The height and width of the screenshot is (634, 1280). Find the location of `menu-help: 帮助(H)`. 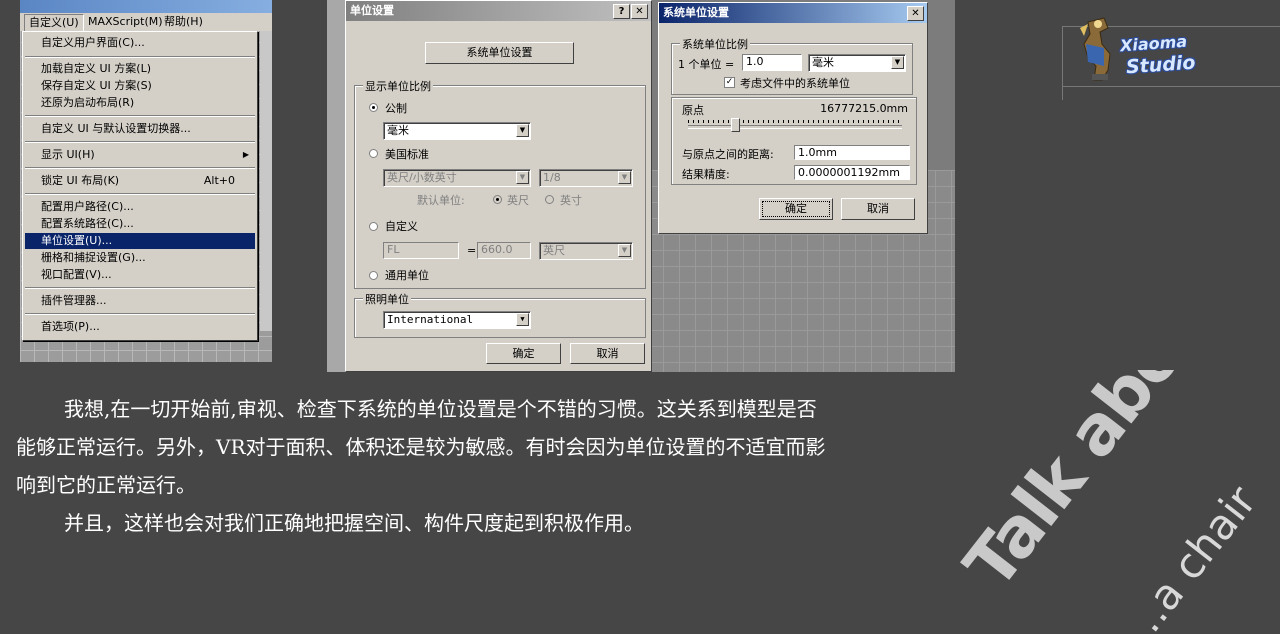

menu-help: 帮助(H) is located at coordinates (183, 22).